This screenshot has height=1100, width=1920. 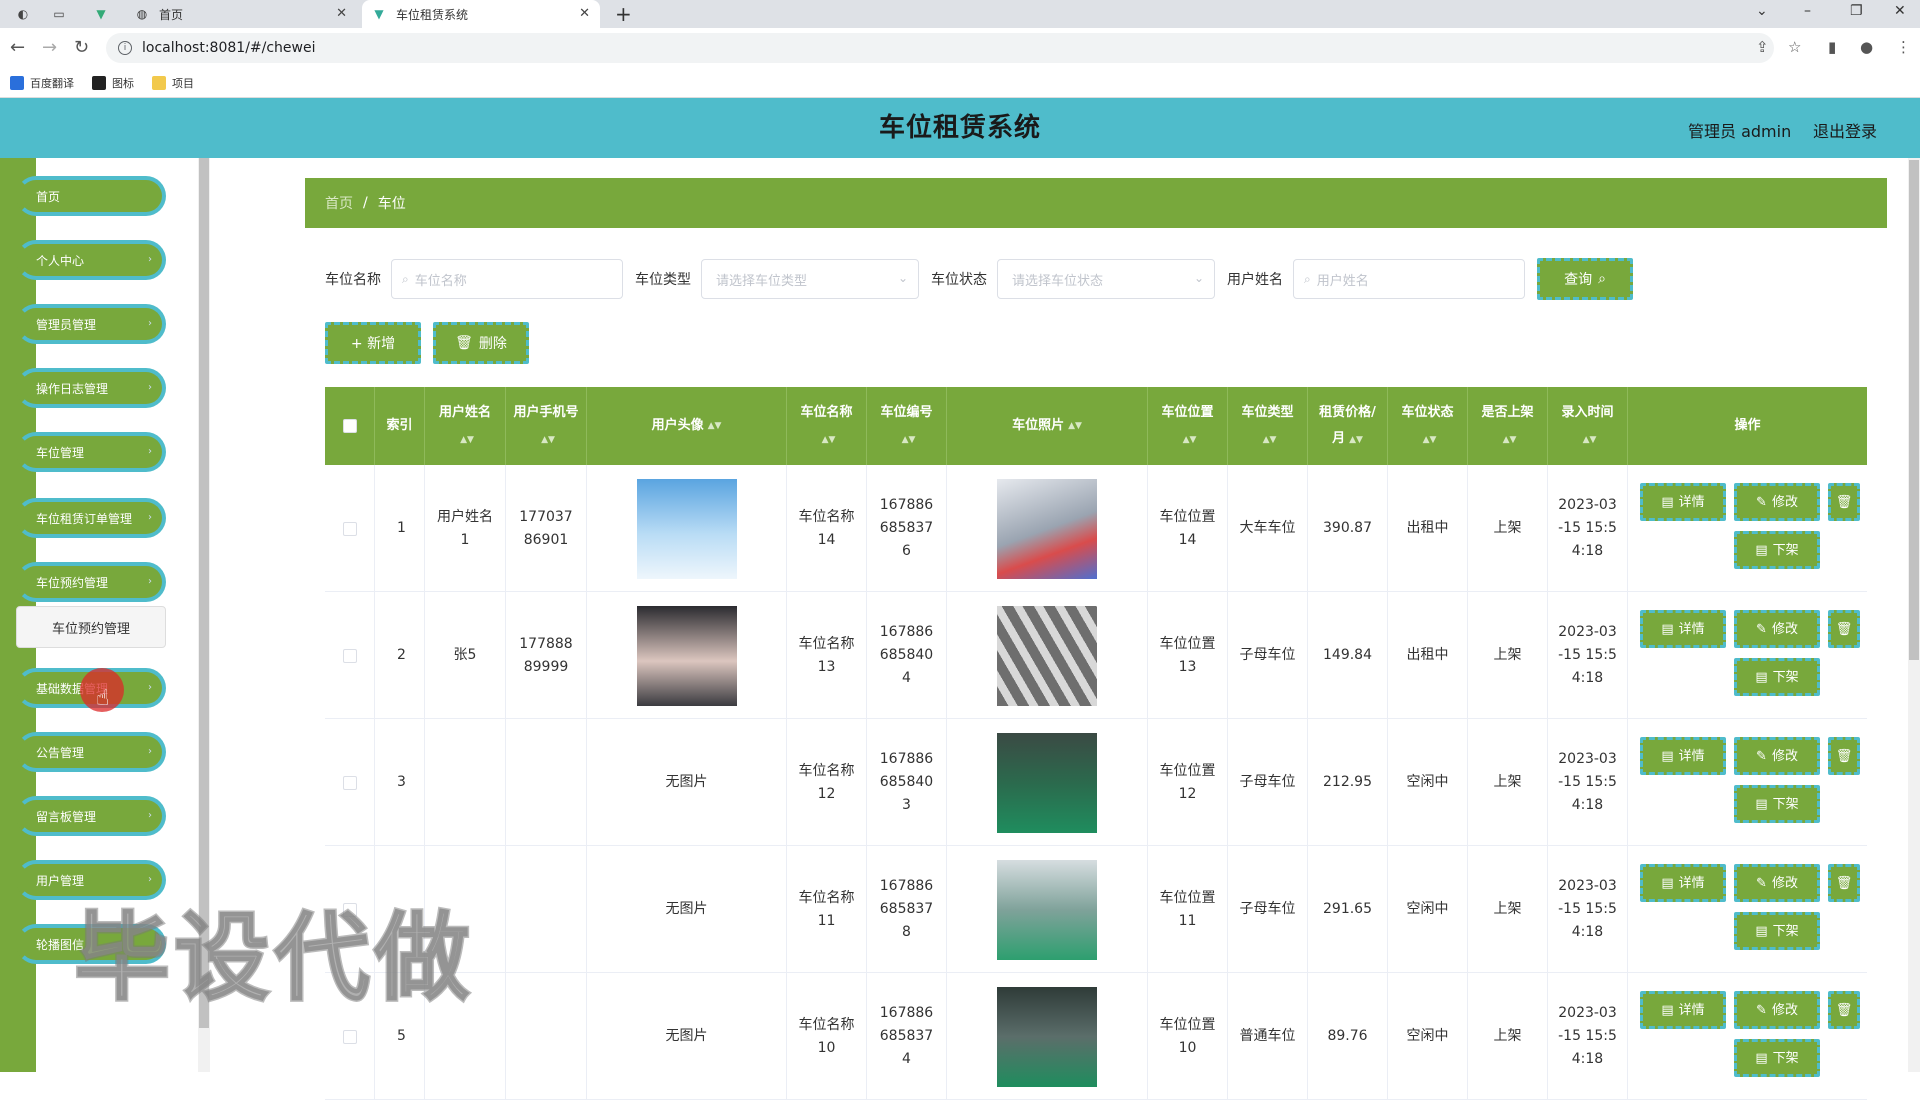 I want to click on new-tab-button: +, so click(x=623, y=14).